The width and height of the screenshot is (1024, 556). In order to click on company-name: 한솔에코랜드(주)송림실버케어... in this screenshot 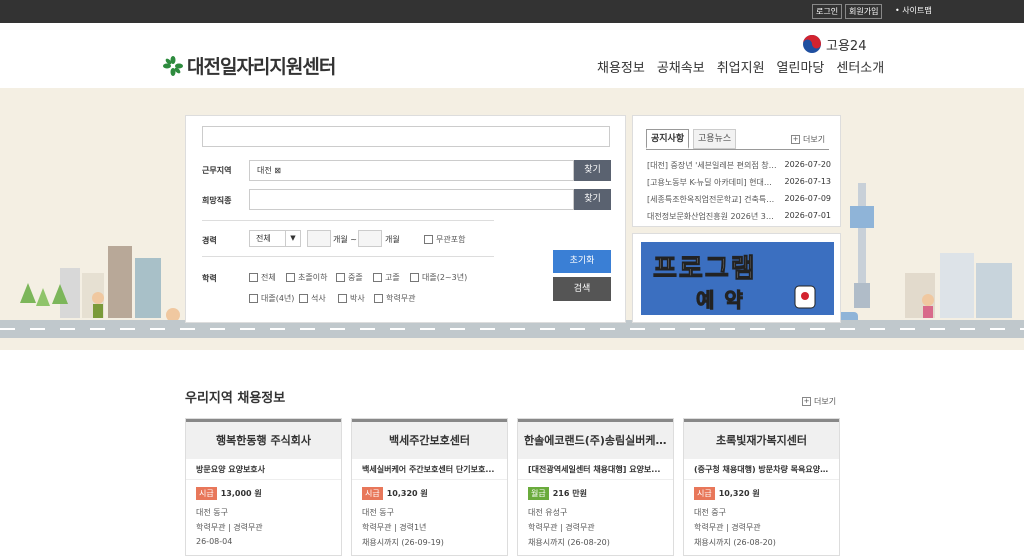, I will do `click(595, 439)`.